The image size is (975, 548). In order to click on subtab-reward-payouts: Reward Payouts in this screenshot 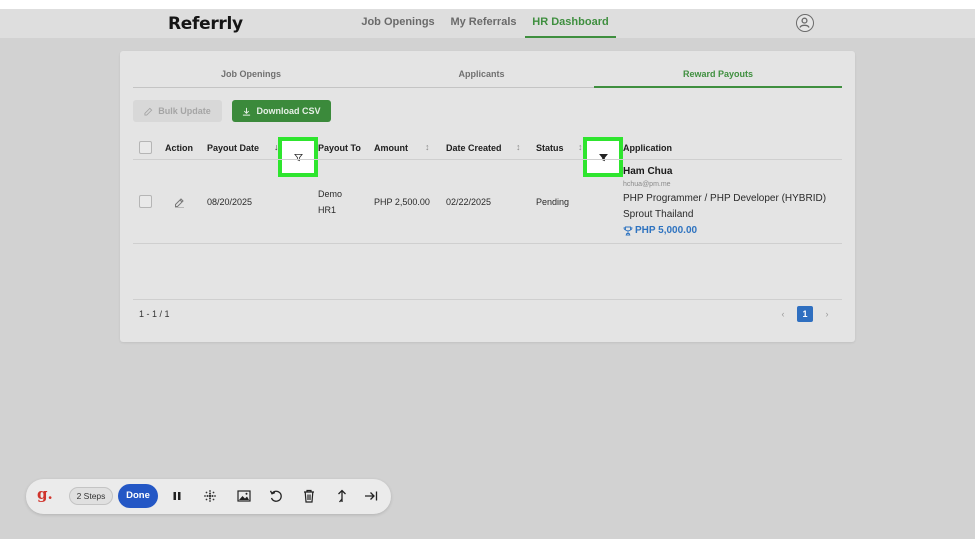, I will do `click(718, 75)`.